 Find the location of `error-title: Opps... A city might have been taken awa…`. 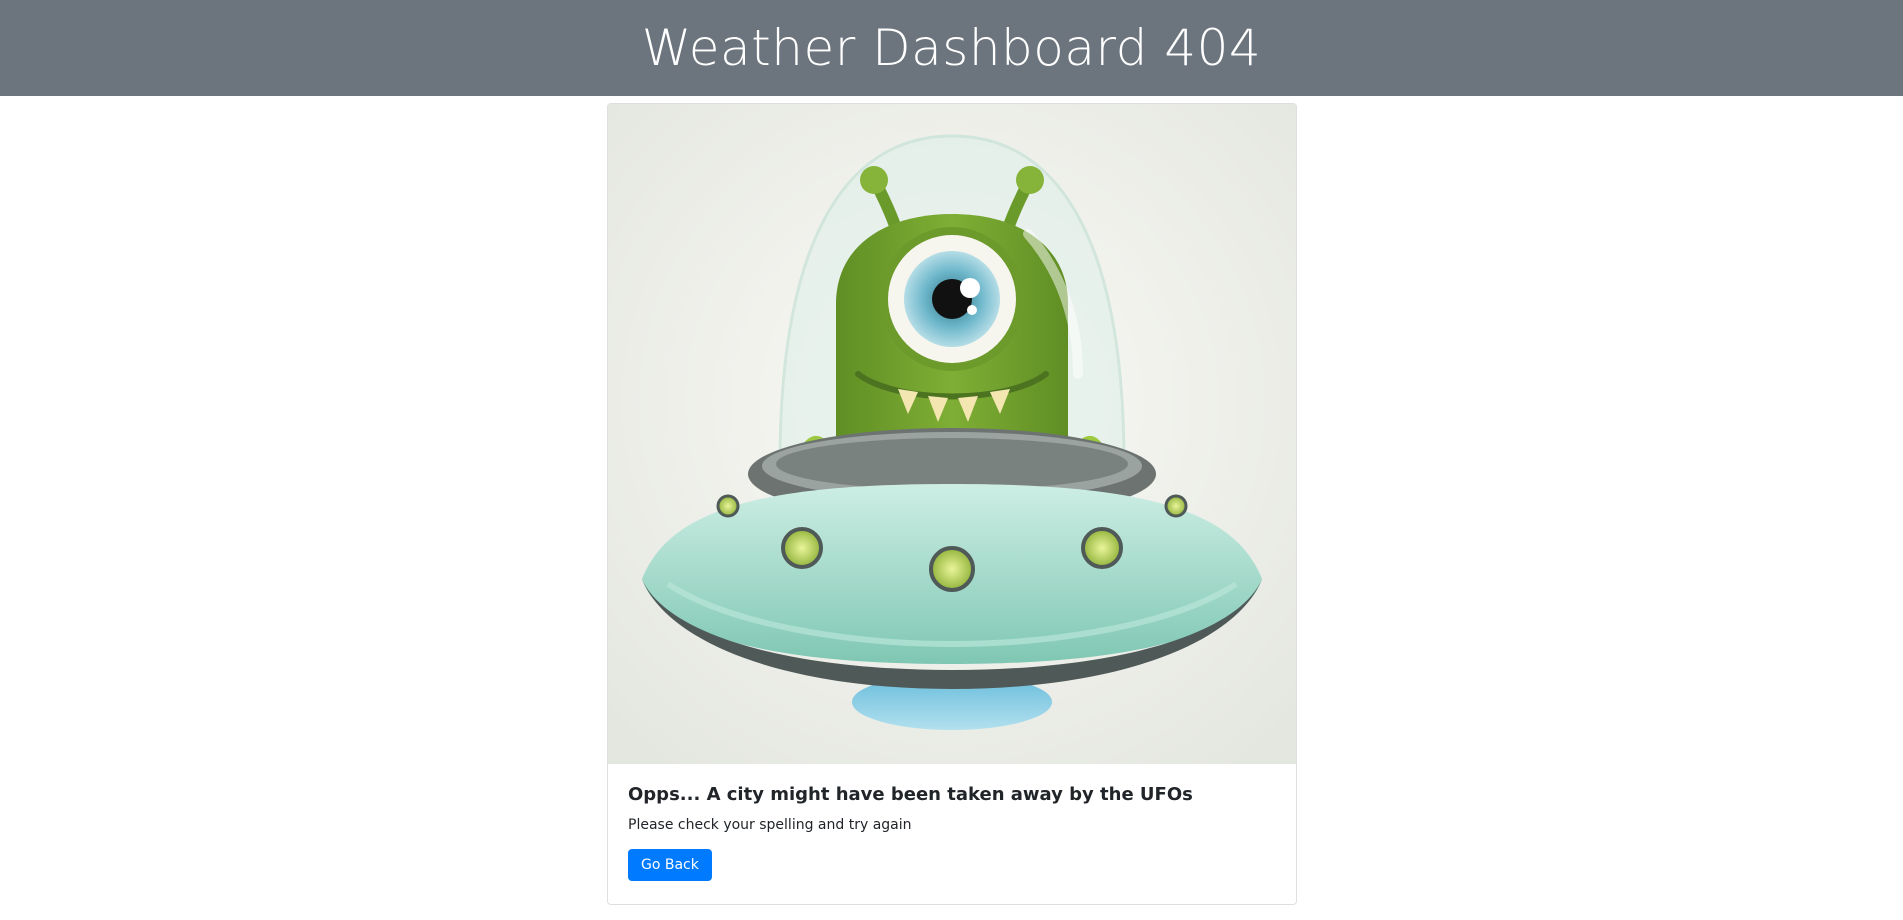

error-title: Opps... A city might have been taken awa… is located at coordinates (910, 794).